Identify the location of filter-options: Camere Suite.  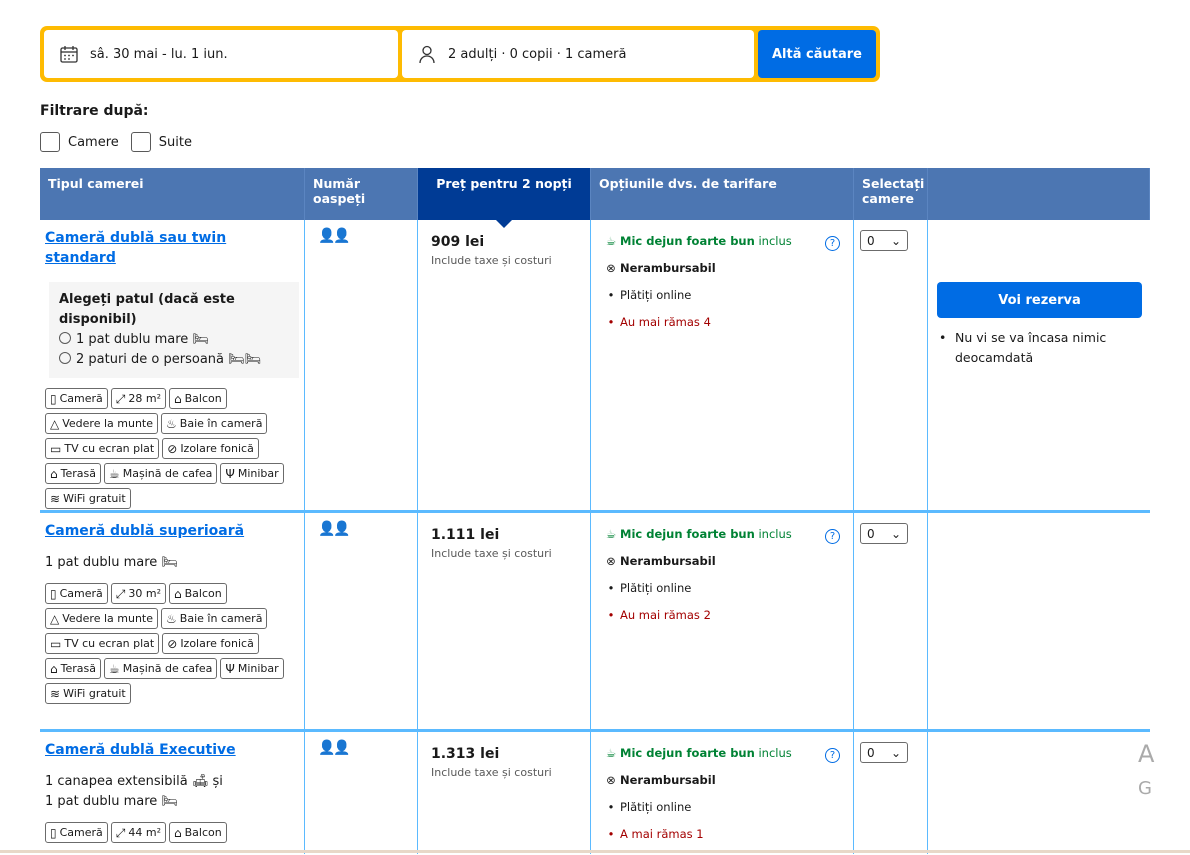
(116, 142).